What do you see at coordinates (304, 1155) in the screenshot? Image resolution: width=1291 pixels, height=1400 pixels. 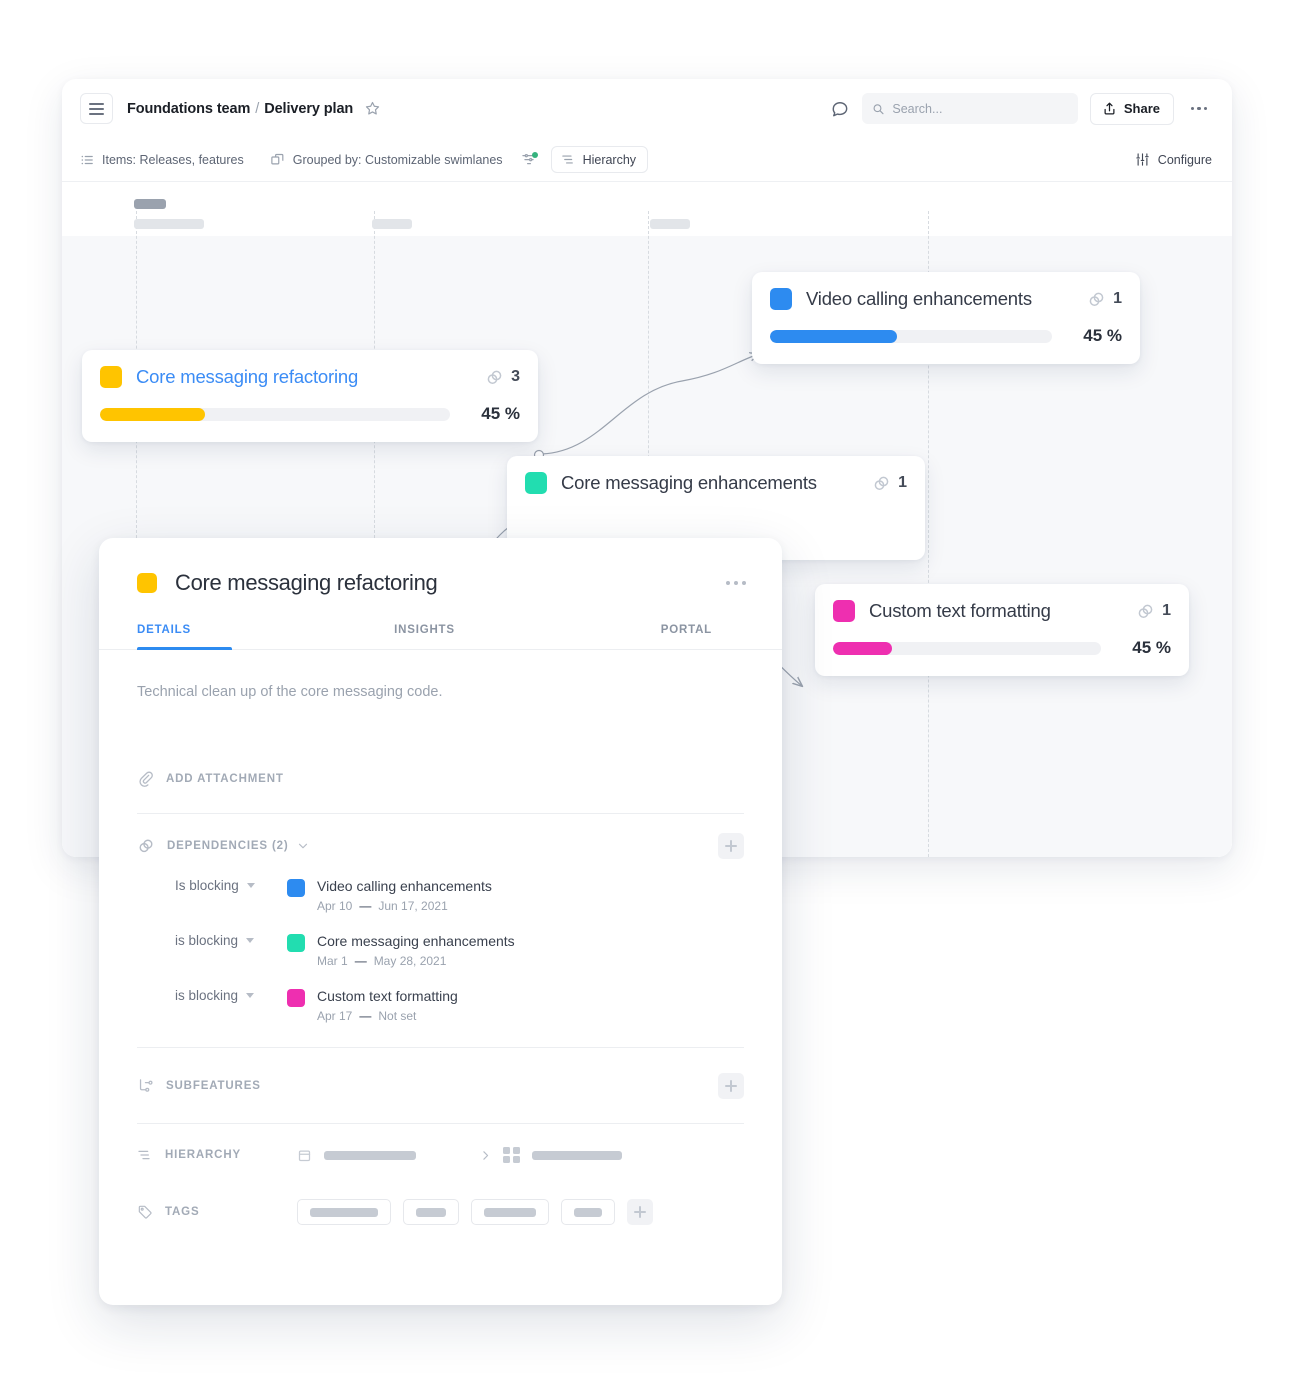 I see `calendar-icon` at bounding box center [304, 1155].